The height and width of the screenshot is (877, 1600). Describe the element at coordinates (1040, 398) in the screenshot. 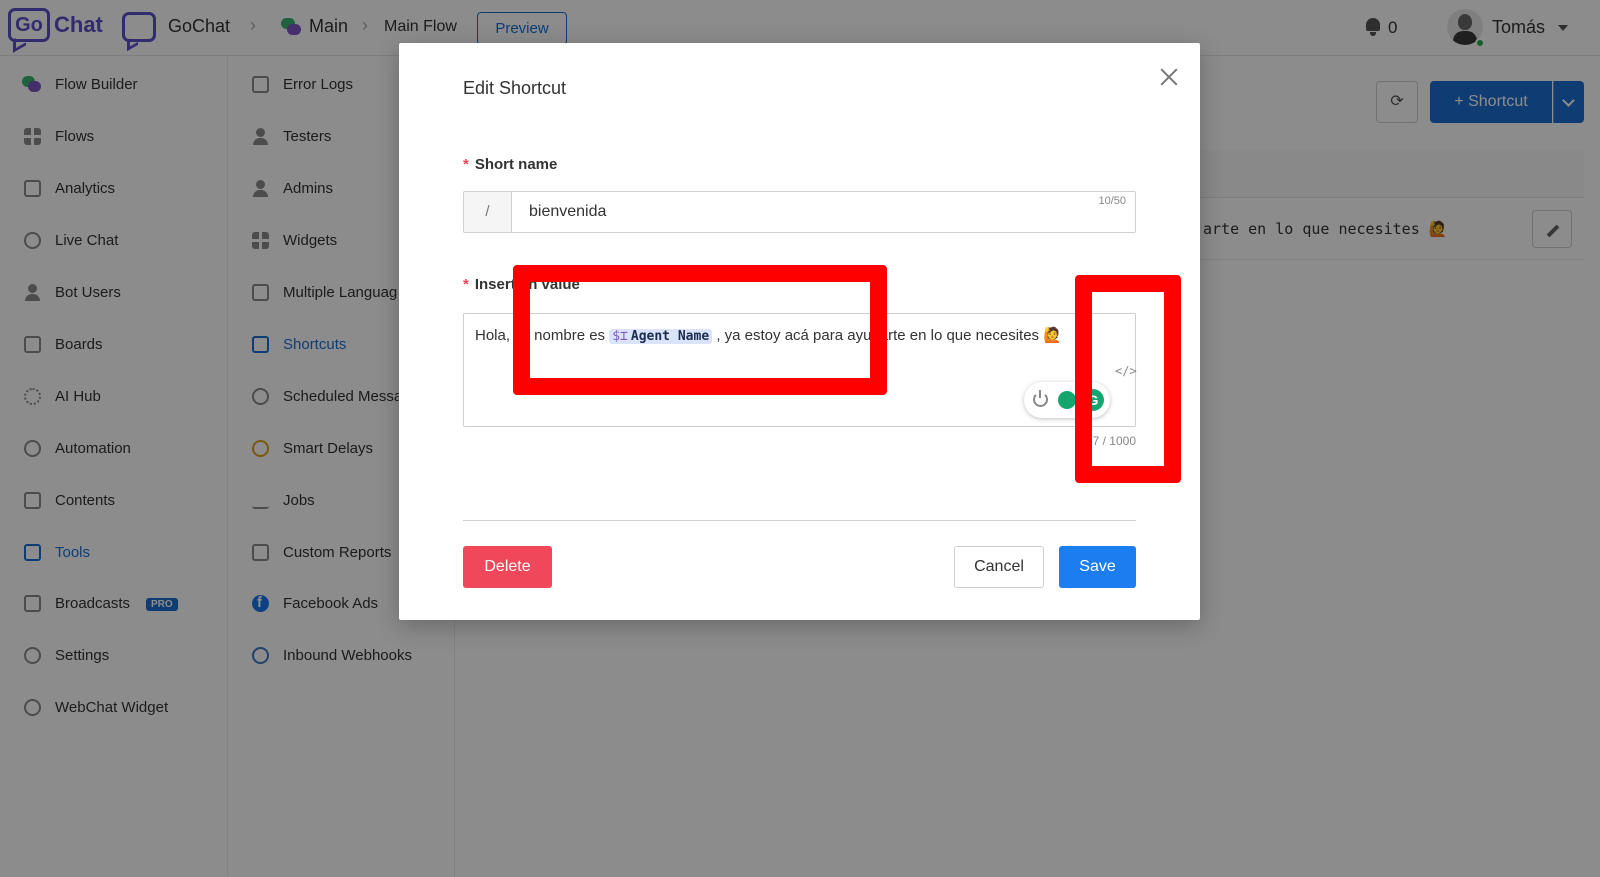

I see `power-icon` at that location.